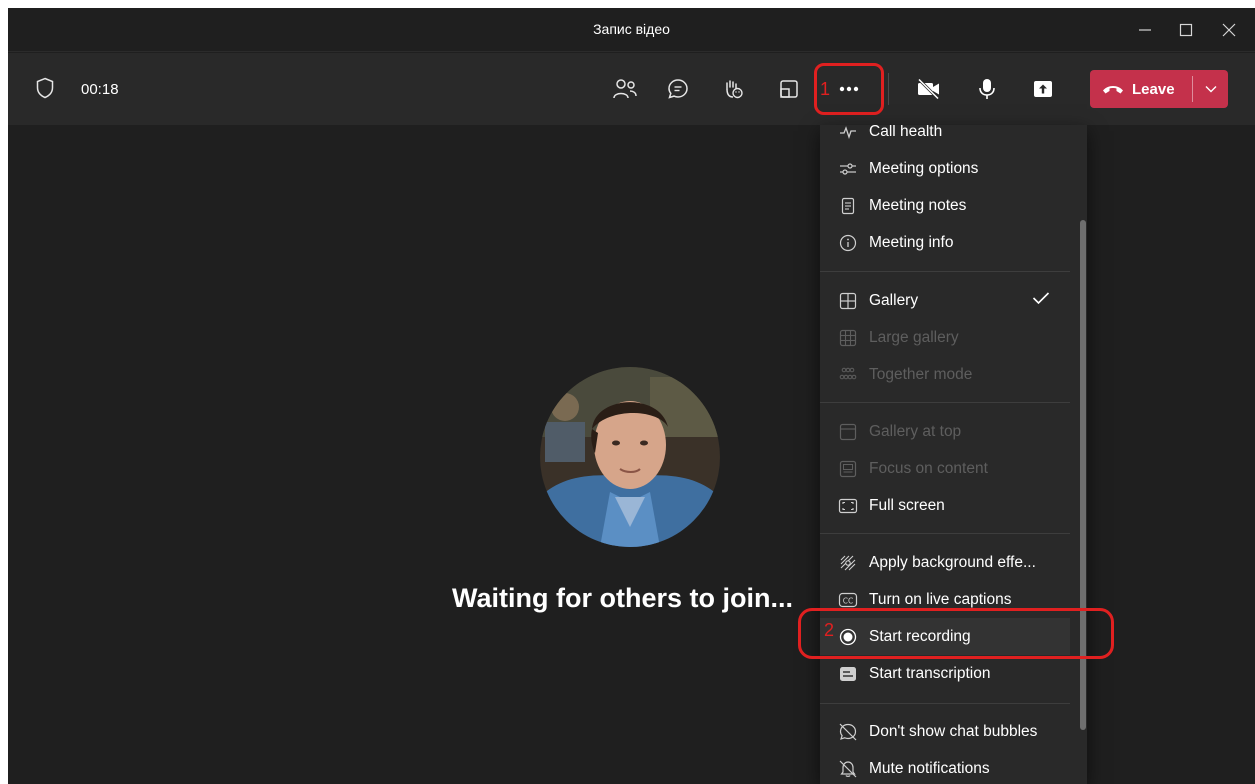 This screenshot has width=1255, height=784. I want to click on reactions-button, so click(733, 89).